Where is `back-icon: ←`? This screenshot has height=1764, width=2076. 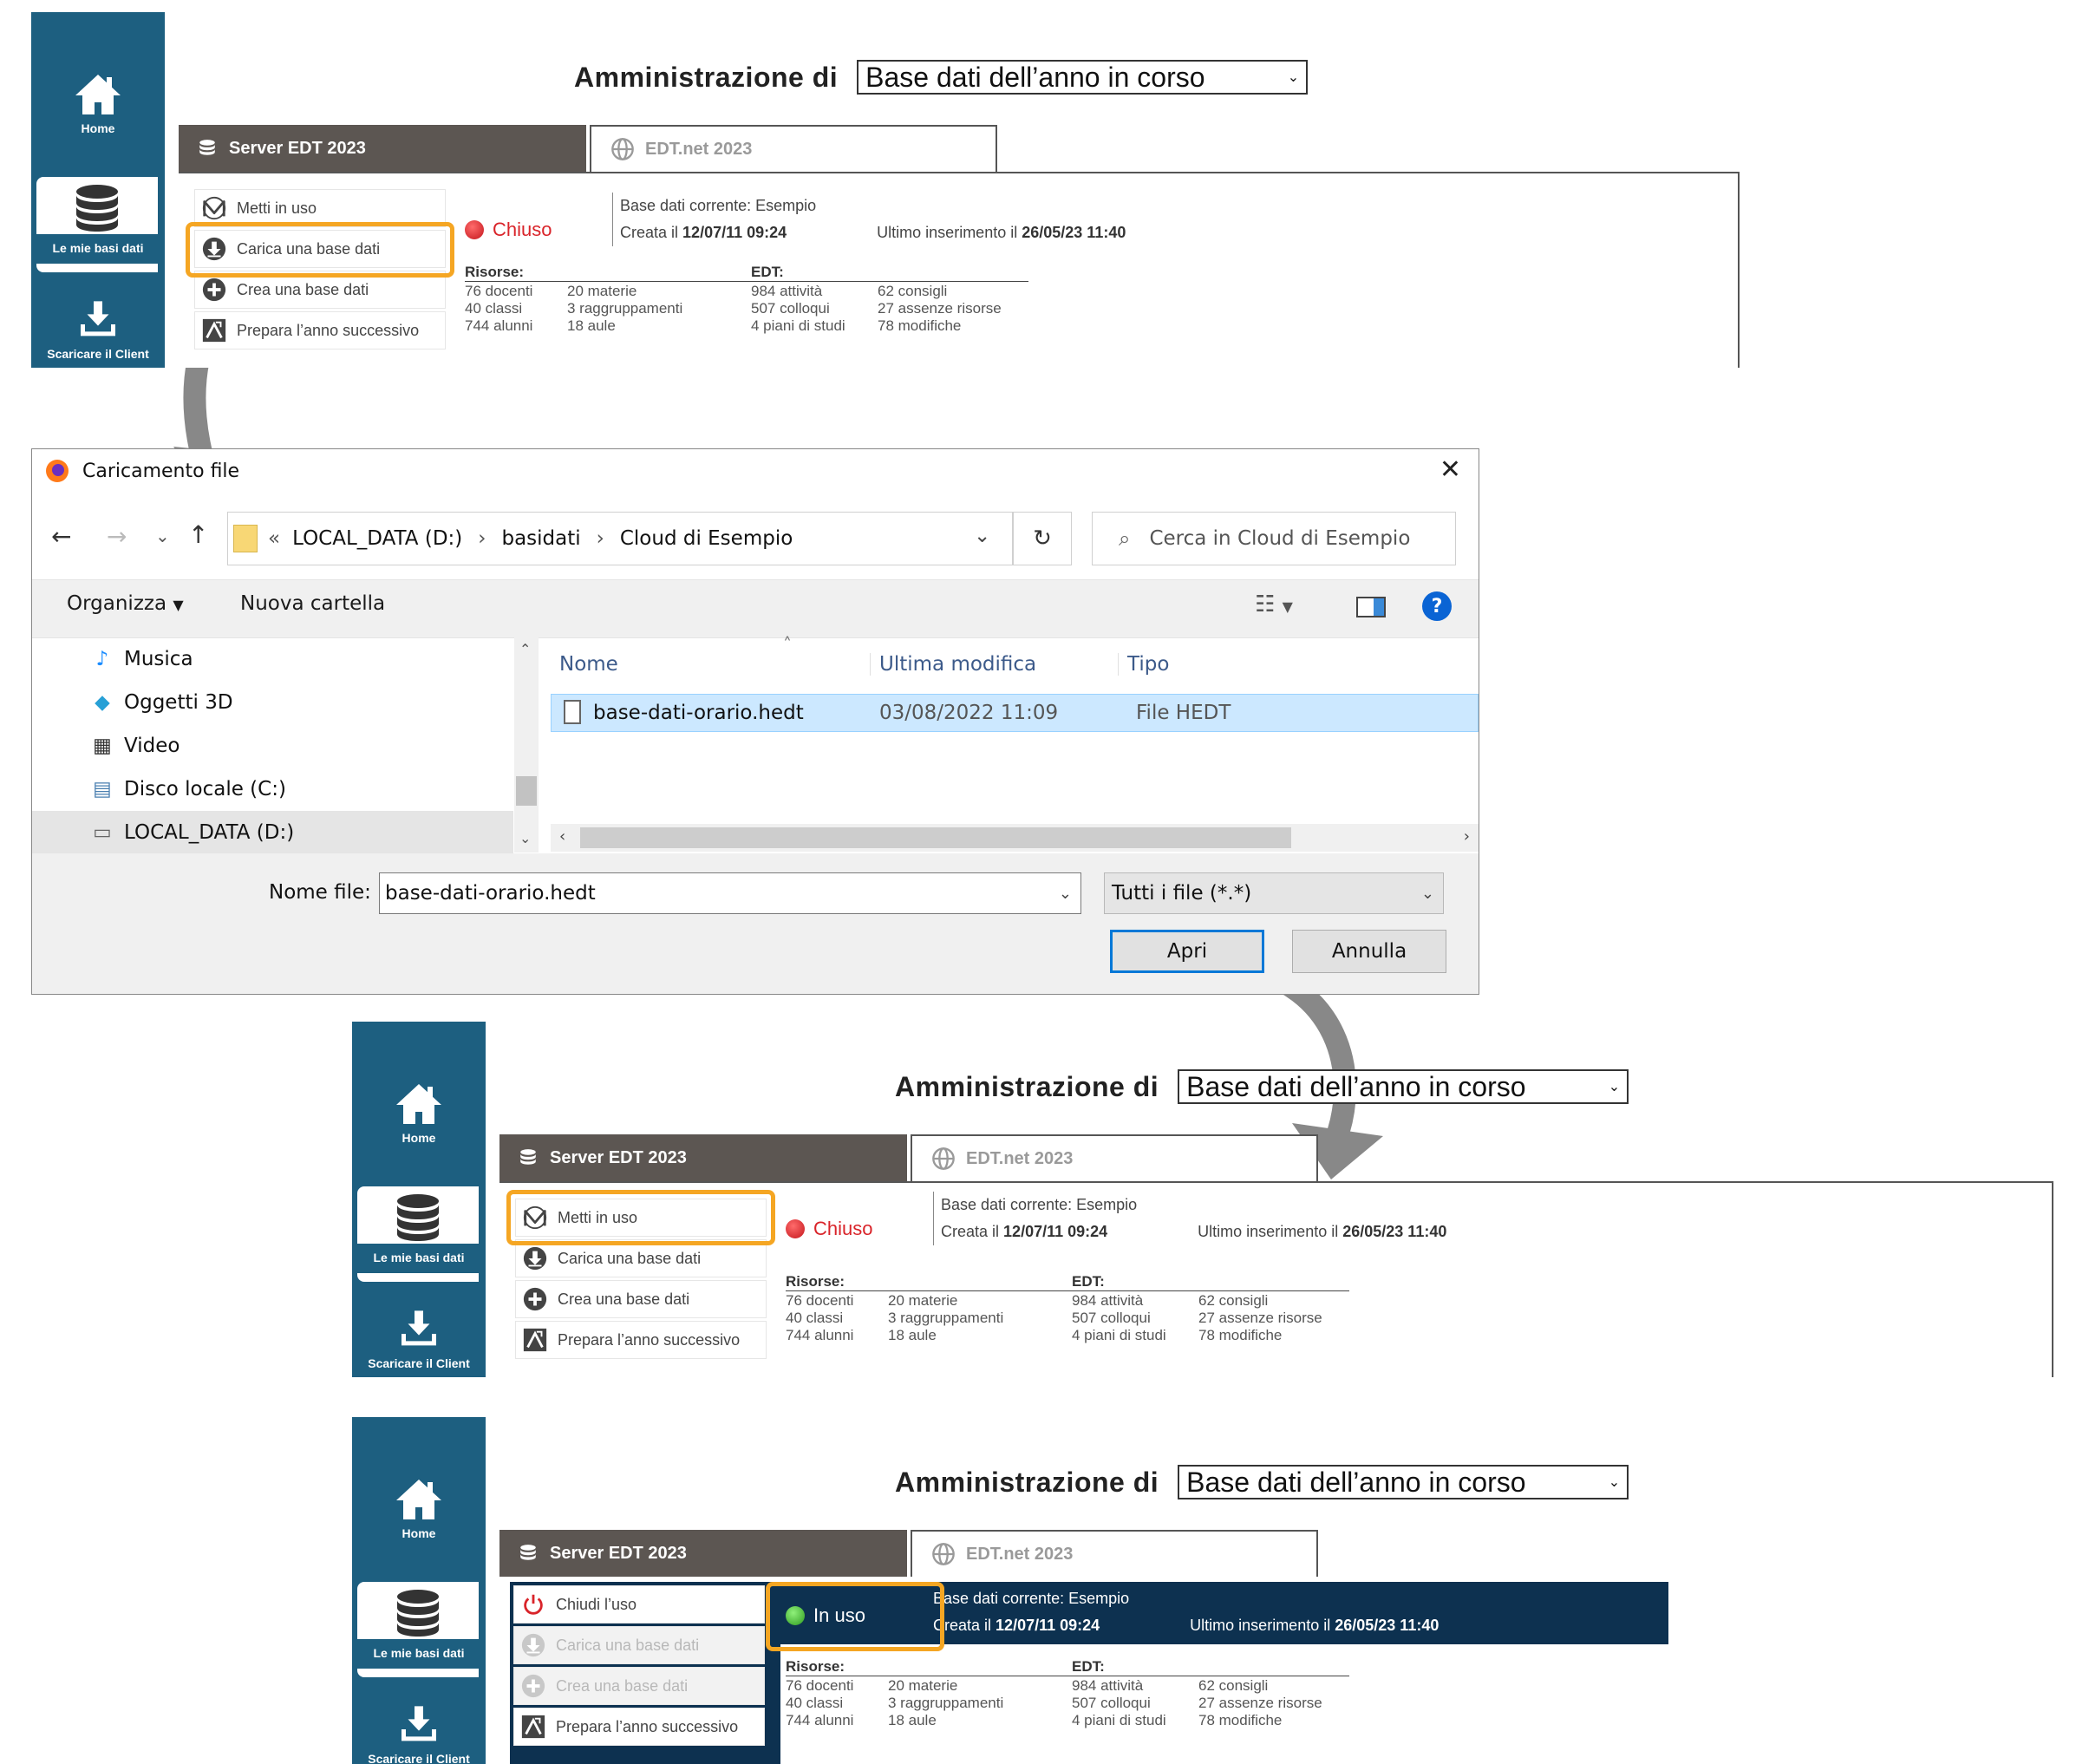
back-icon: ← is located at coordinates (61, 536).